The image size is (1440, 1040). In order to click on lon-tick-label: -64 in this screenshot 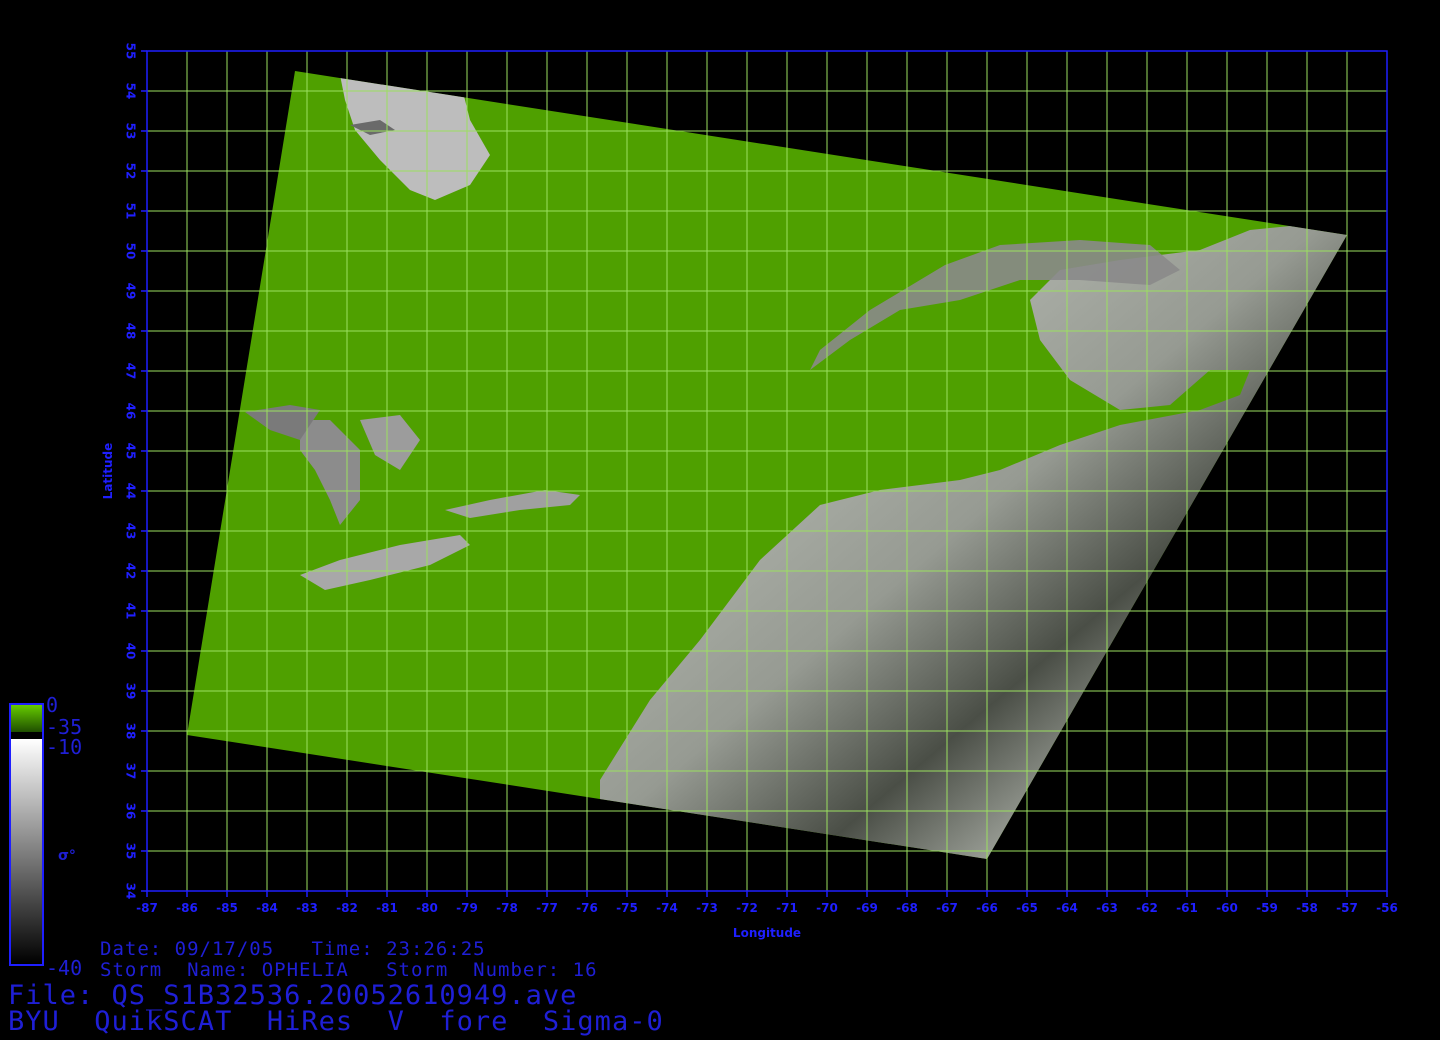, I will do `click(1067, 908)`.